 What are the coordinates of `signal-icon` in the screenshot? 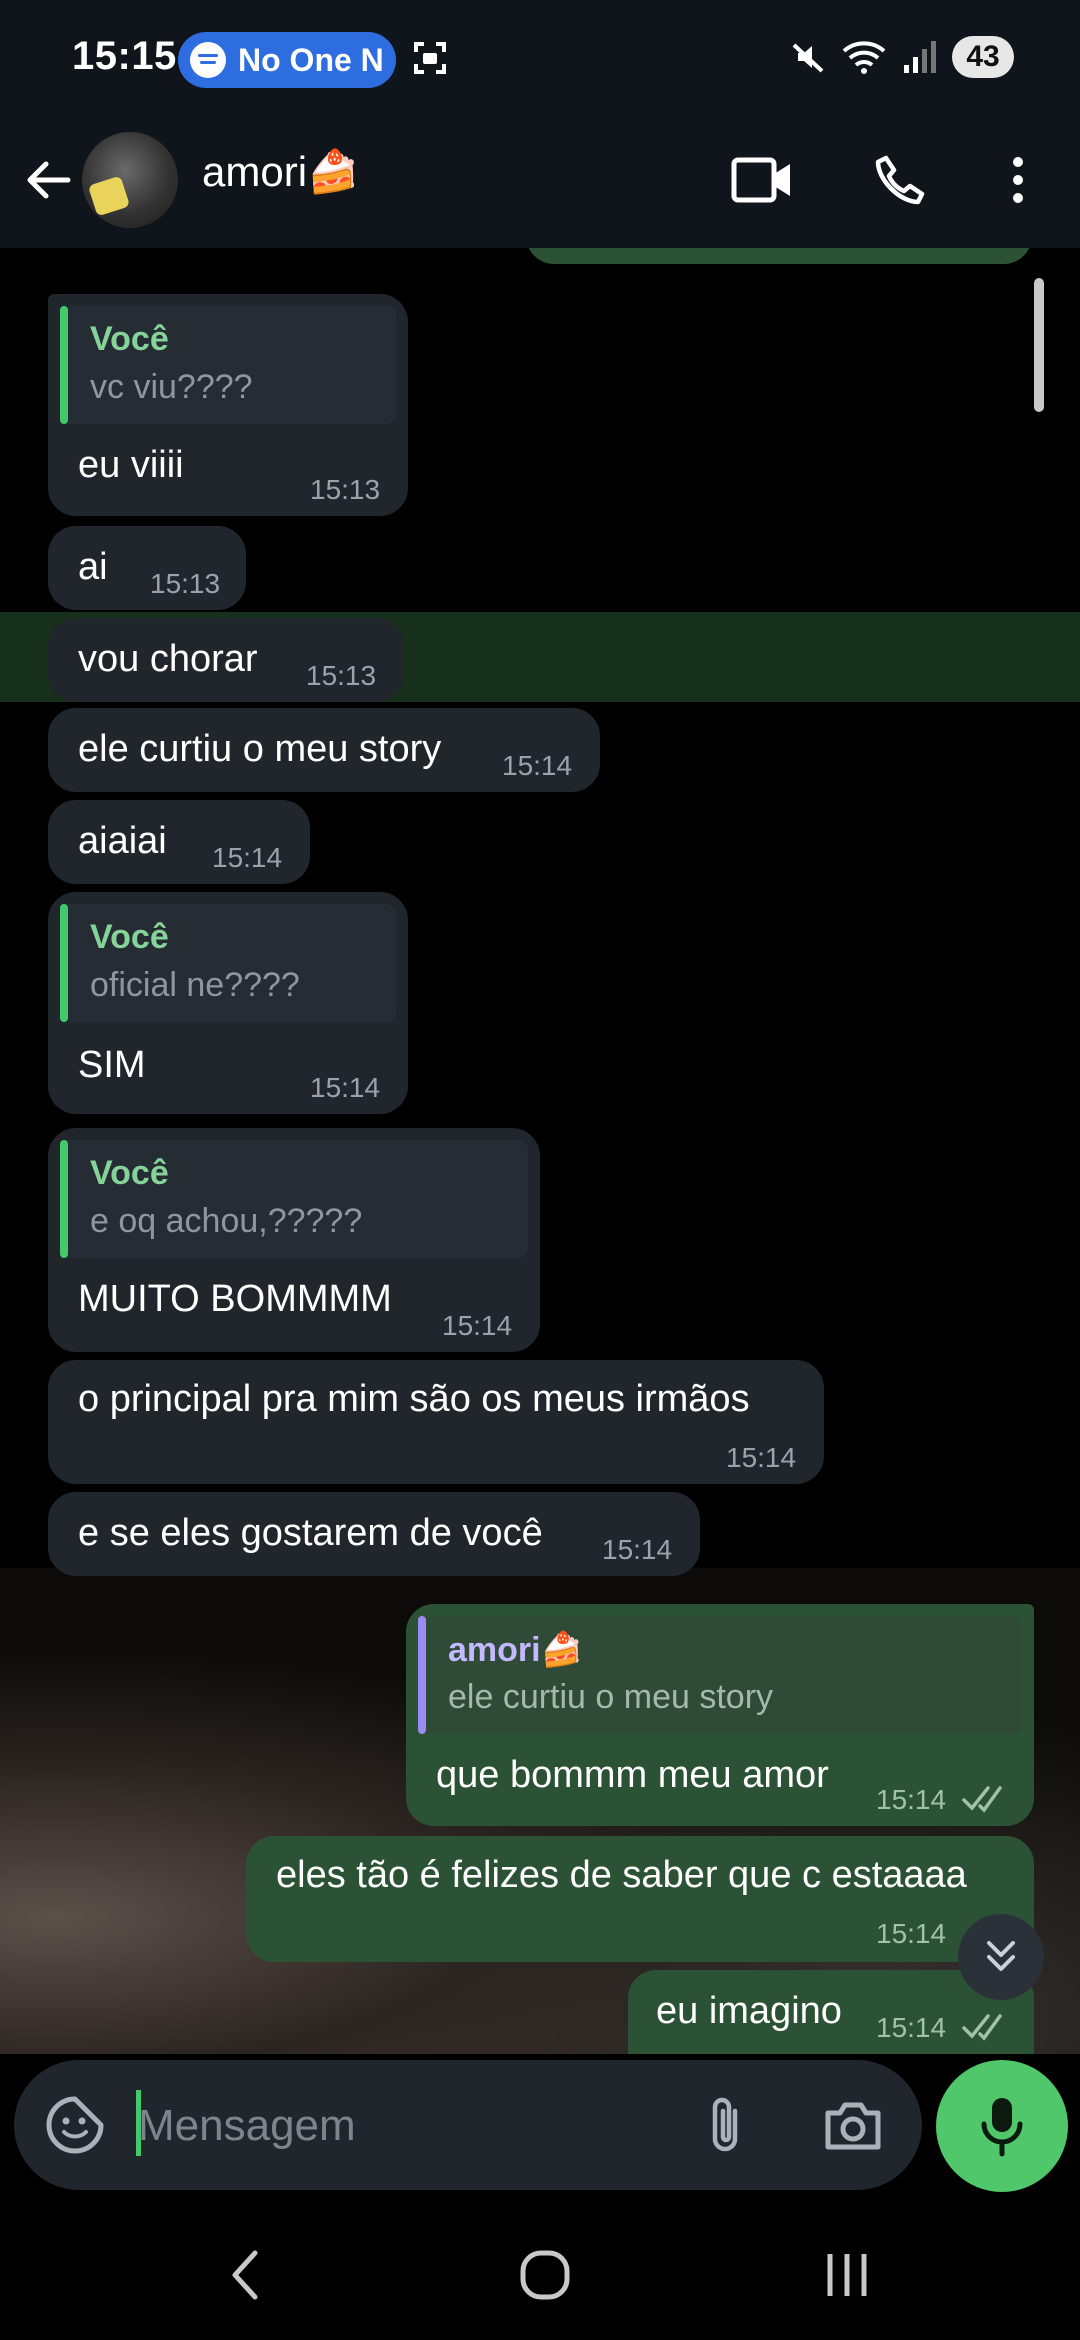 It's located at (920, 57).